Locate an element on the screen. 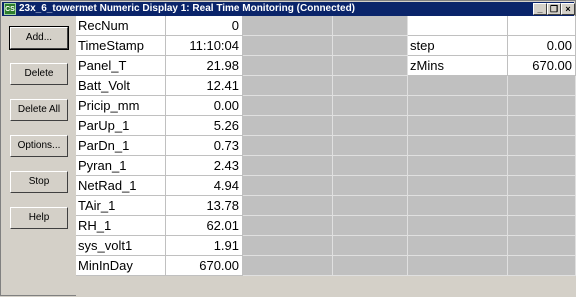 The width and height of the screenshot is (576, 297). field-label: TAir_1 is located at coordinates (121, 206).